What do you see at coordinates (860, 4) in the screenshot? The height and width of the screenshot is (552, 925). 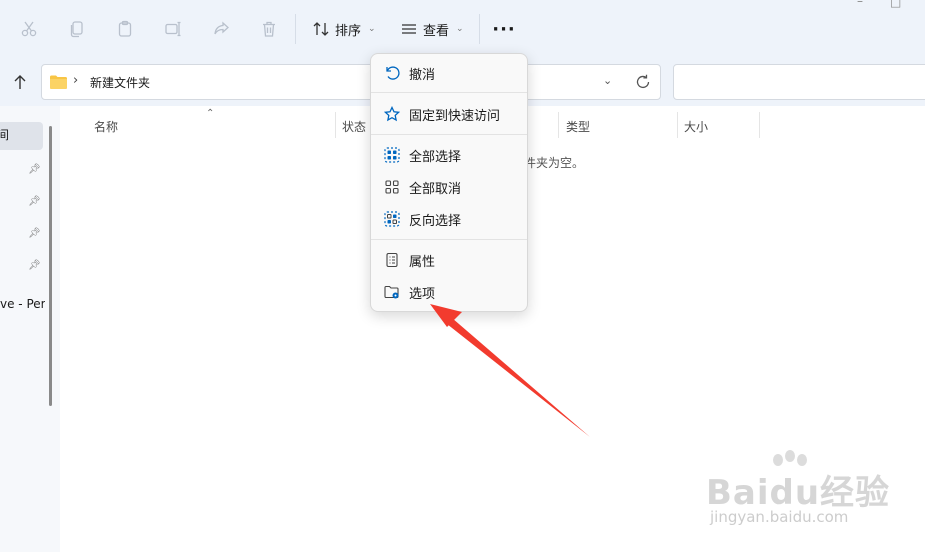 I see `minimize-button: –` at bounding box center [860, 4].